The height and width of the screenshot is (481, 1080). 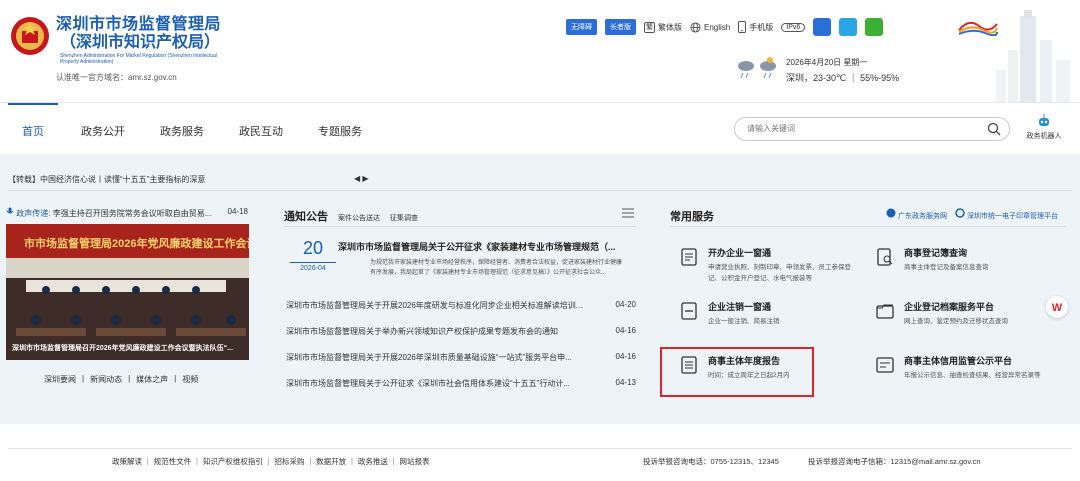 I want to click on deregister-icon, so click(x=689, y=311).